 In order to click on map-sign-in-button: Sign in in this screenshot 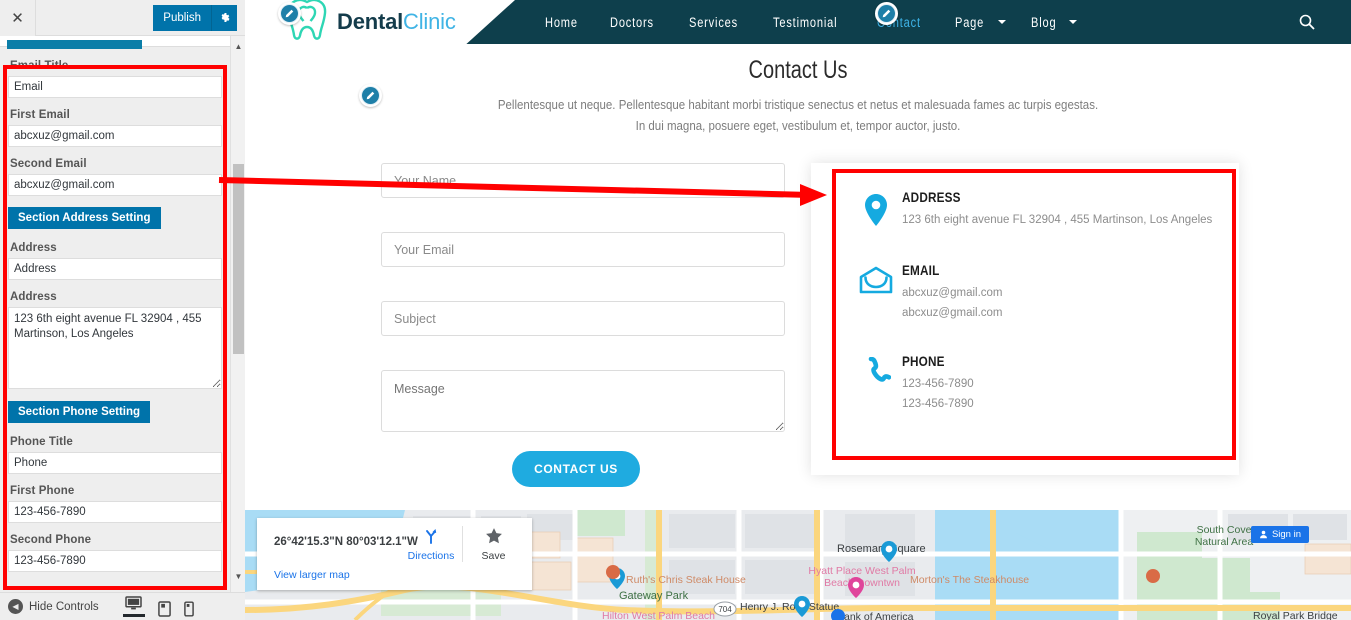, I will do `click(1279, 534)`.